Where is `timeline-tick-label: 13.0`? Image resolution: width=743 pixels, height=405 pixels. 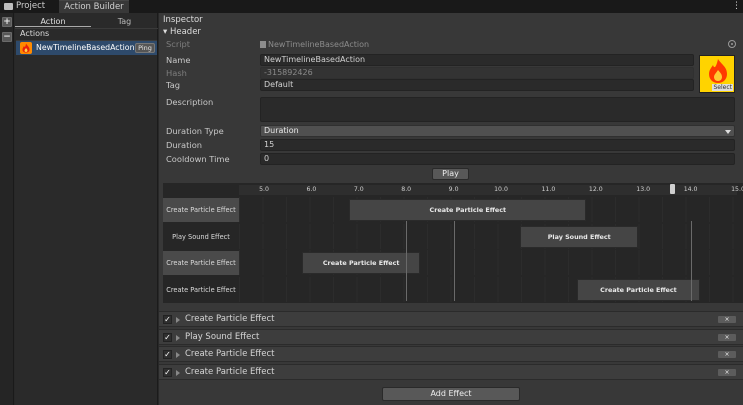
timeline-tick-label: 13.0 is located at coordinates (643, 189).